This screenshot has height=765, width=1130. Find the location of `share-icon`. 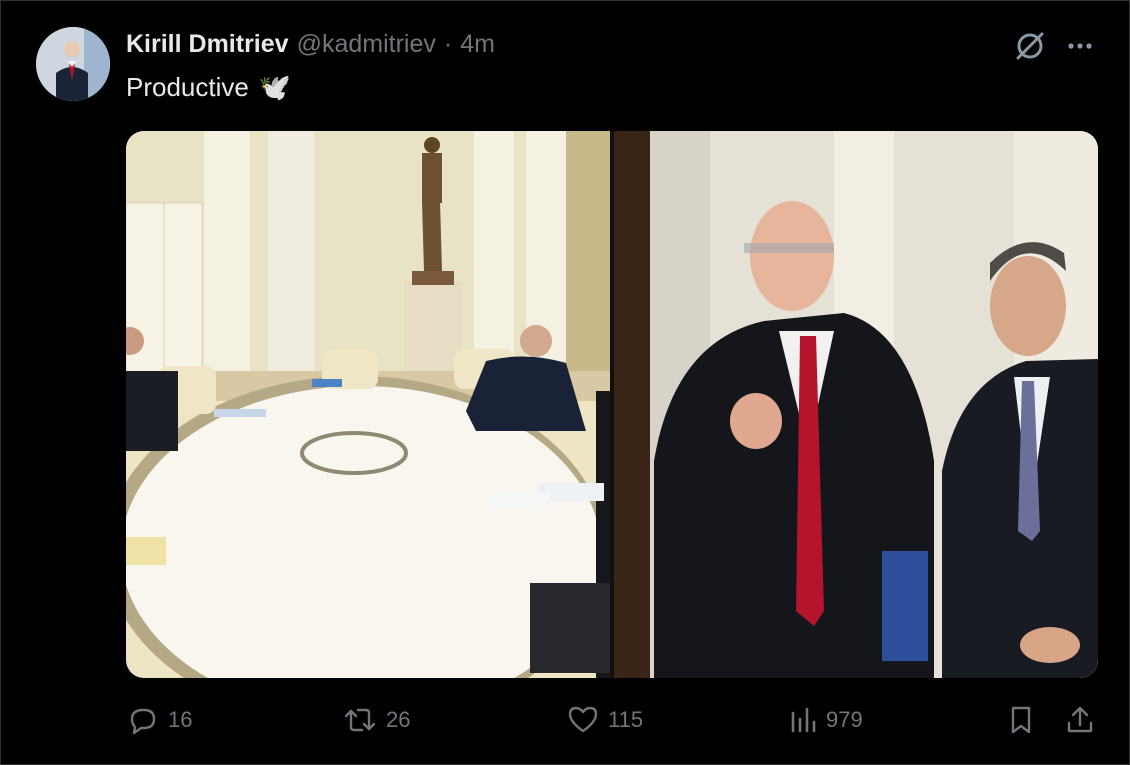

share-icon is located at coordinates (1080, 719).